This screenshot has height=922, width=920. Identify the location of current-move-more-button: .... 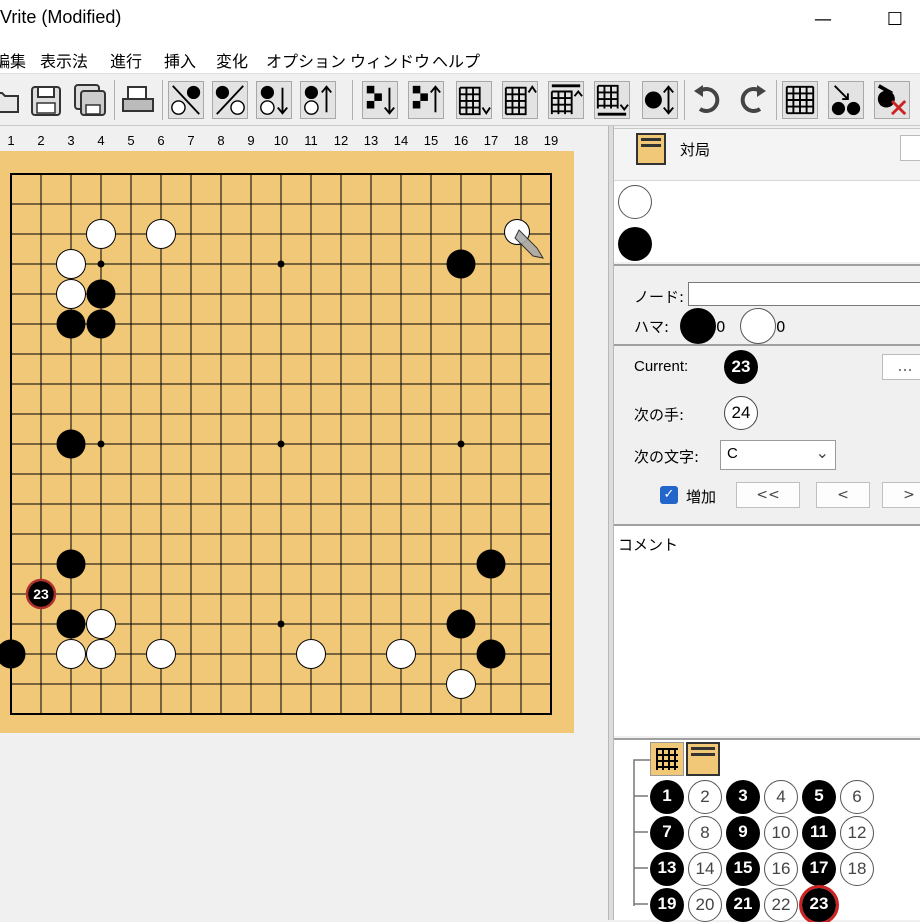
(901, 367).